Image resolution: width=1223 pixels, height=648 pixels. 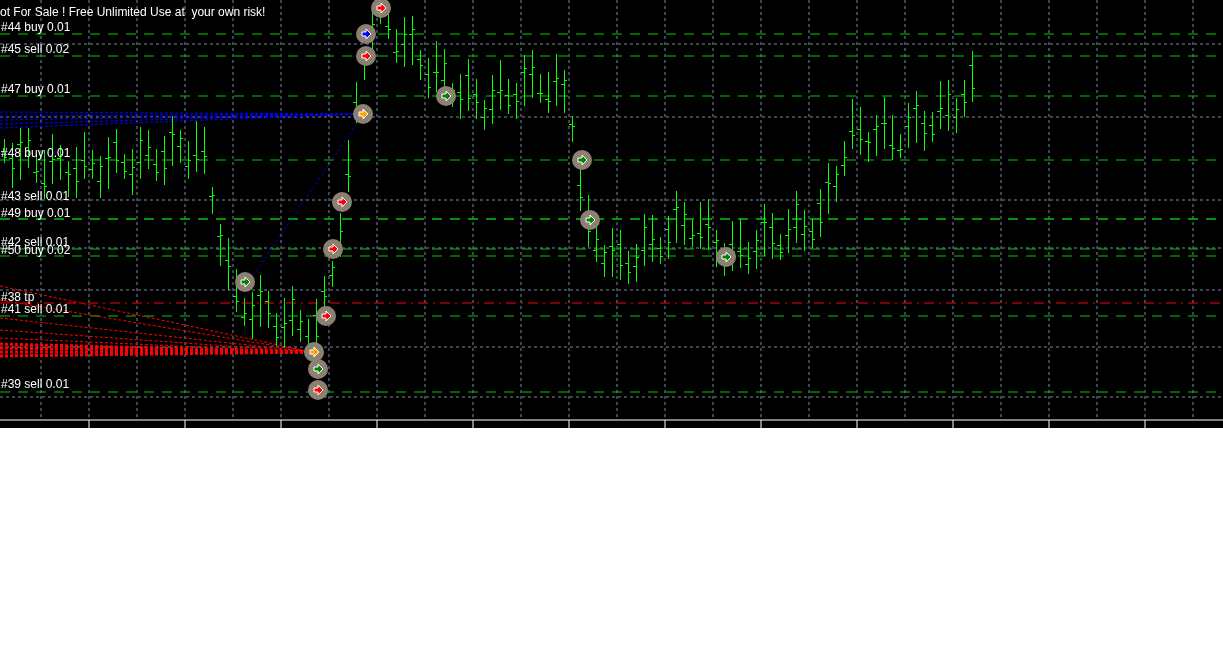 What do you see at coordinates (133, 12) in the screenshot?
I see `disclaimer-text: ot For Sale ! Free Unlimited Use at your own risk!` at bounding box center [133, 12].